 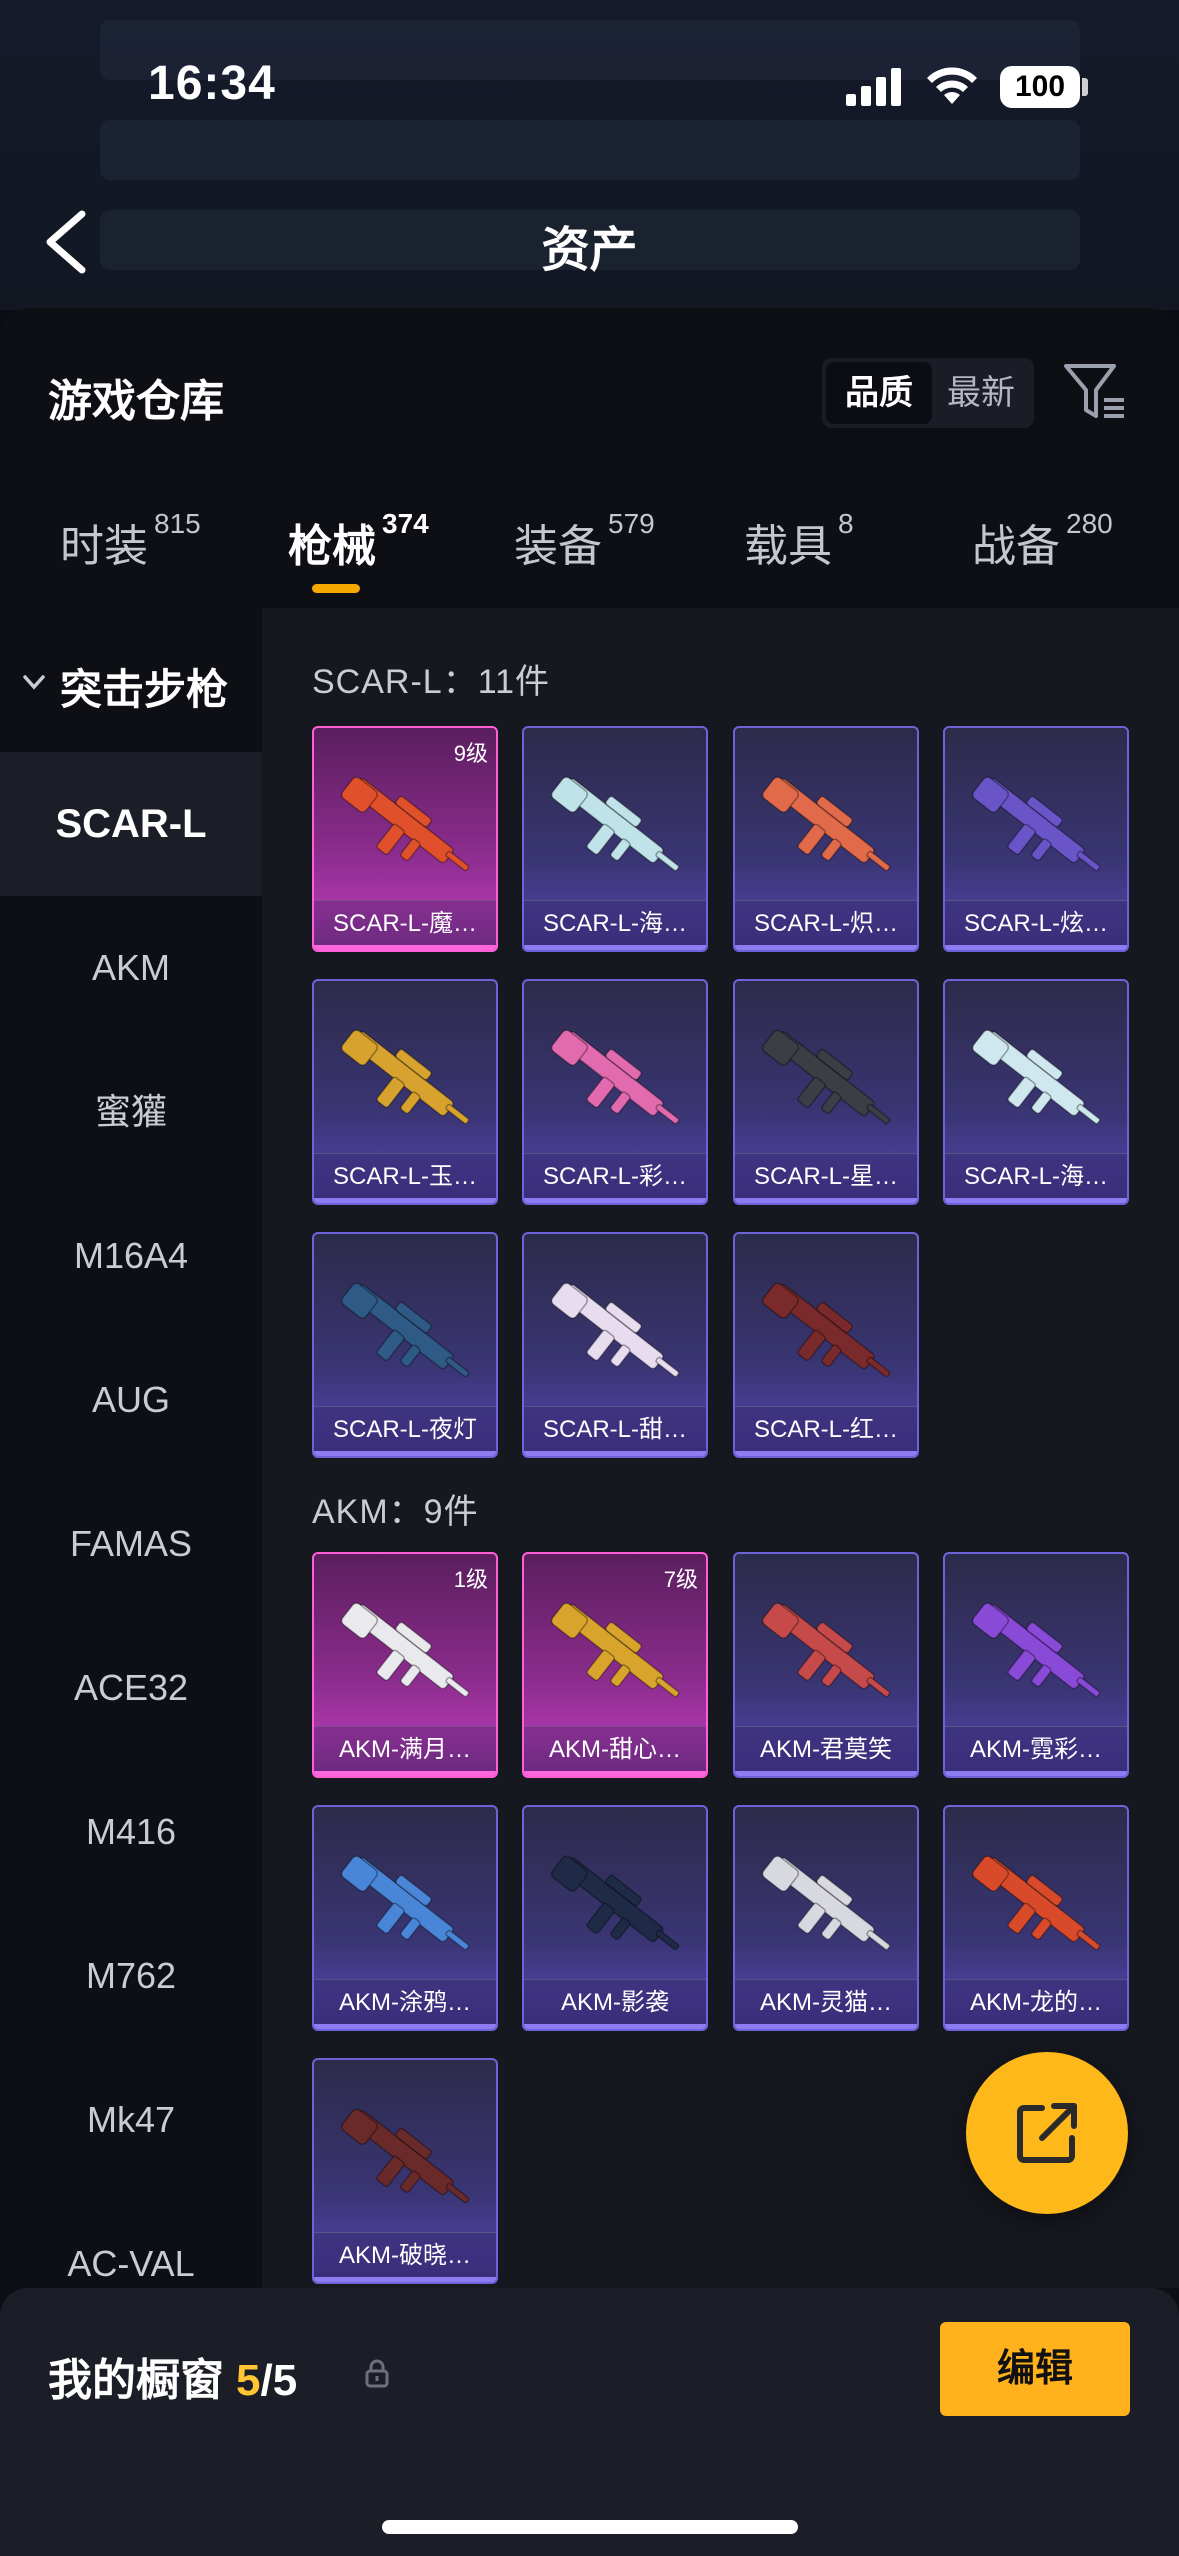 I want to click on rail-group-label: 突击步枪, so click(x=144, y=689).